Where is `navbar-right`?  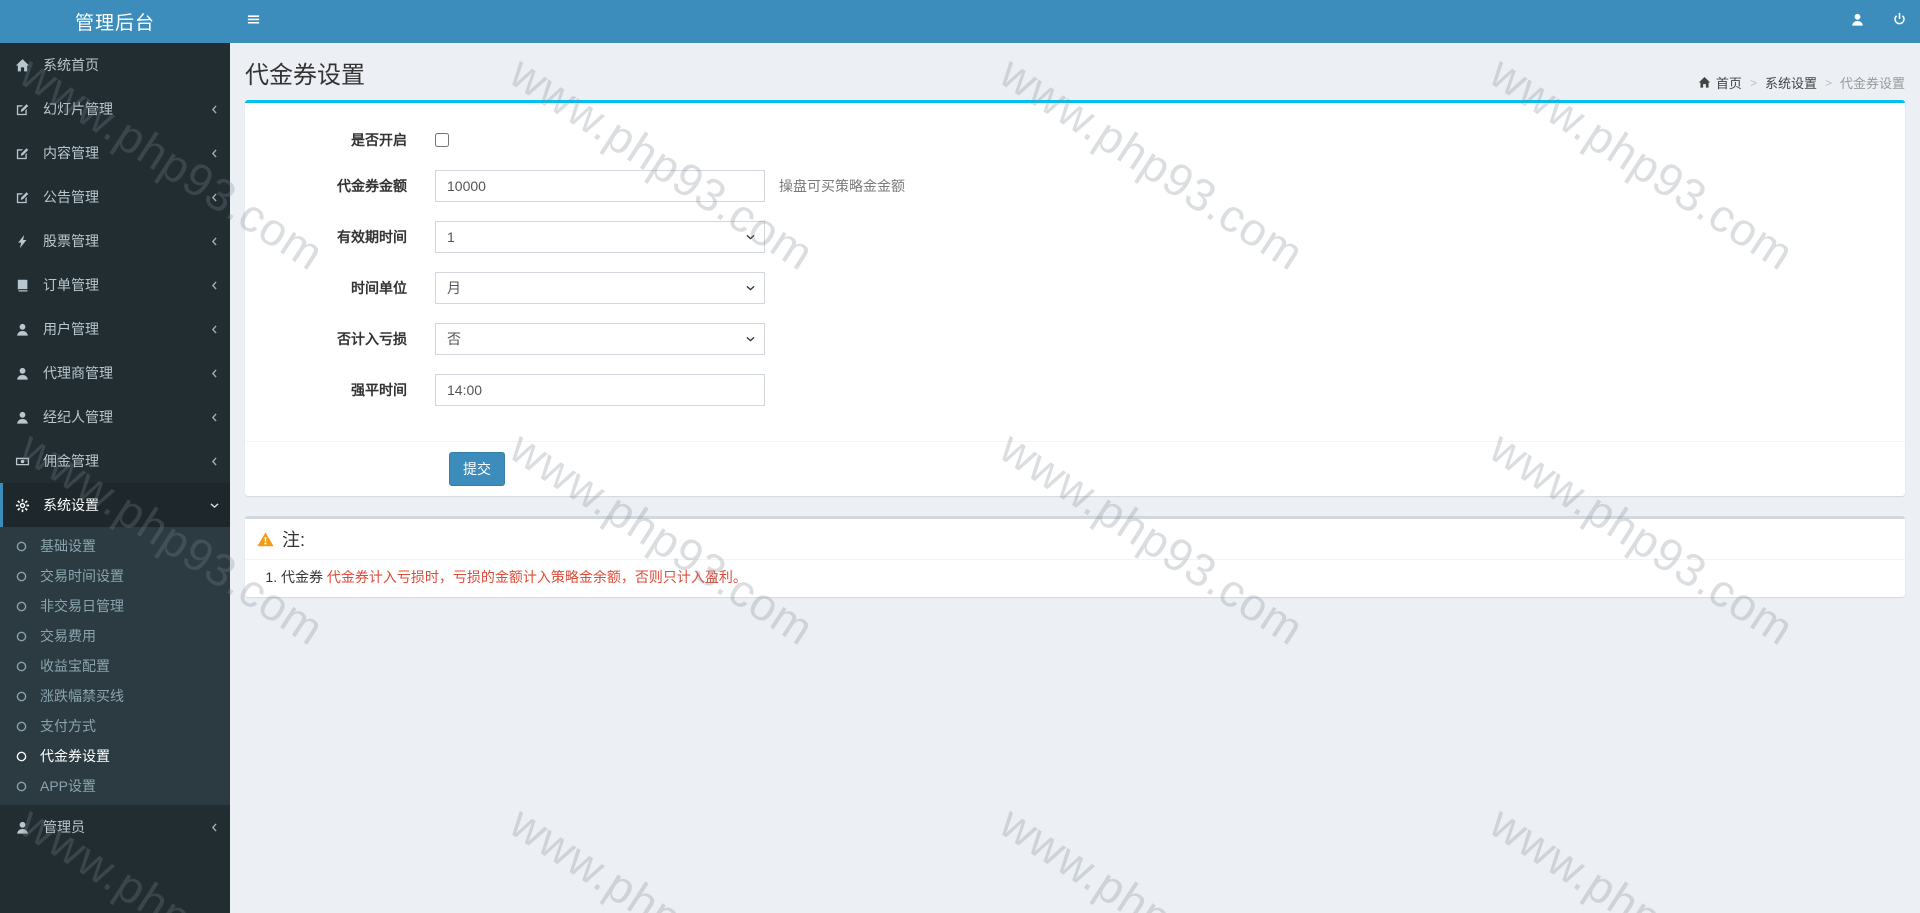
navbar-right is located at coordinates (1878, 21).